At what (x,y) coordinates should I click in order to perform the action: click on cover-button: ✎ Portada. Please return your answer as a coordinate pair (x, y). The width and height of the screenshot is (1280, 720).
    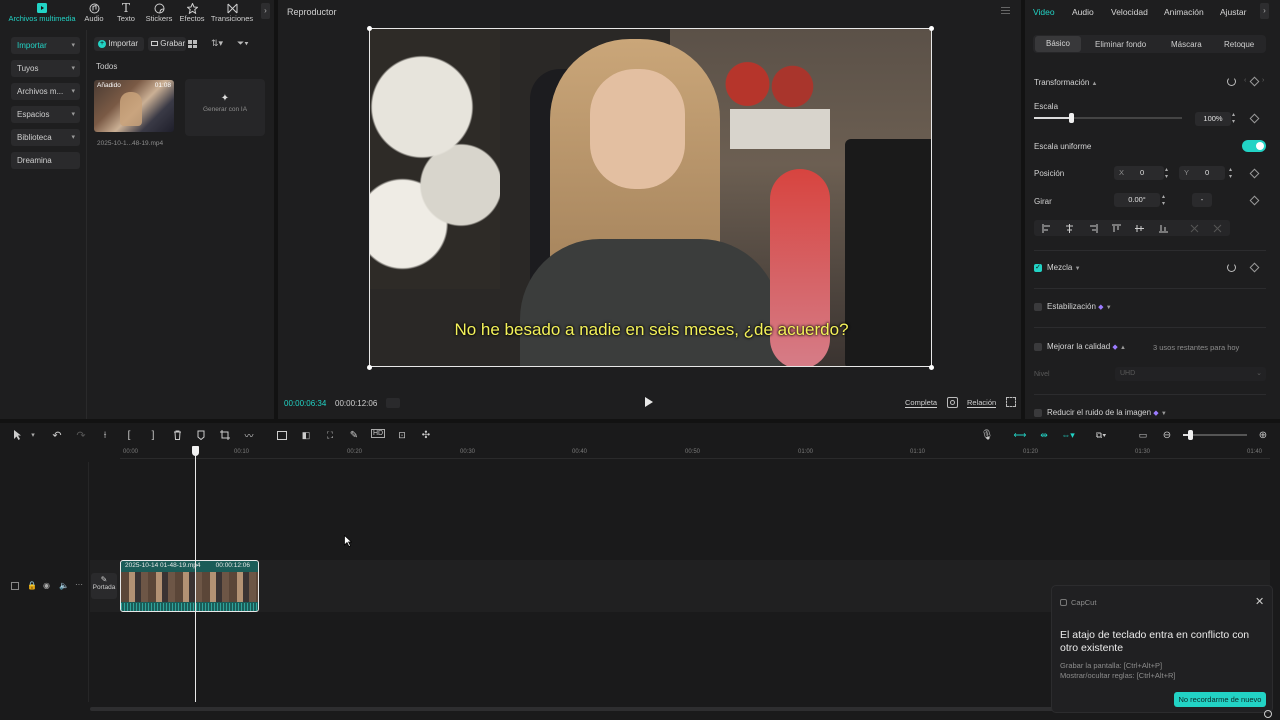
    Looking at the image, I should click on (104, 586).